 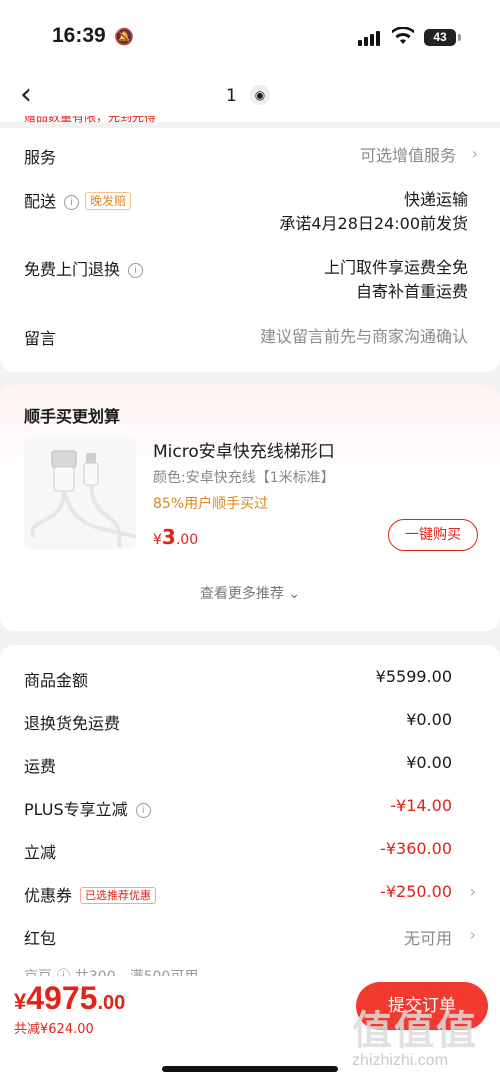 I want to click on return-row: 免费上门退换 i 上门取件享运费全免自寄补首重运费, so click(x=246, y=281).